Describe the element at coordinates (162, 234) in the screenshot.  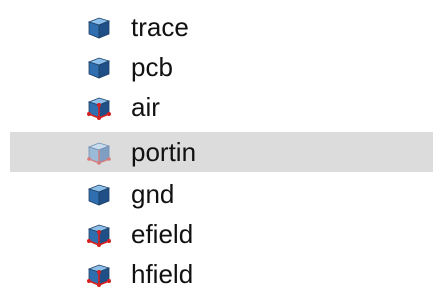
I see `tree-item-label: efield` at that location.